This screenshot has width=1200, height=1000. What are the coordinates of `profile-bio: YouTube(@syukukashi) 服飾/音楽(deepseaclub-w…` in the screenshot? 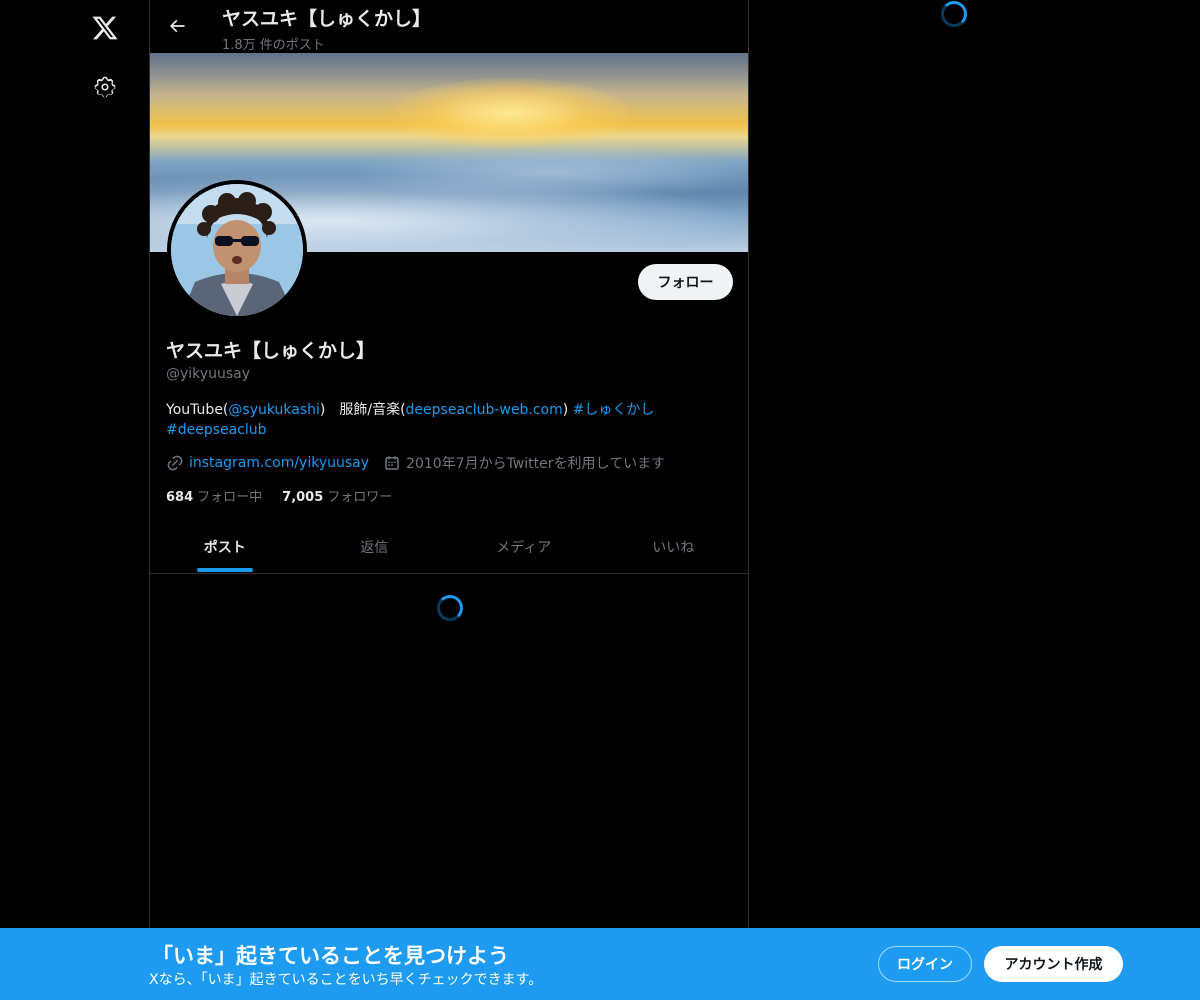 It's located at (446, 420).